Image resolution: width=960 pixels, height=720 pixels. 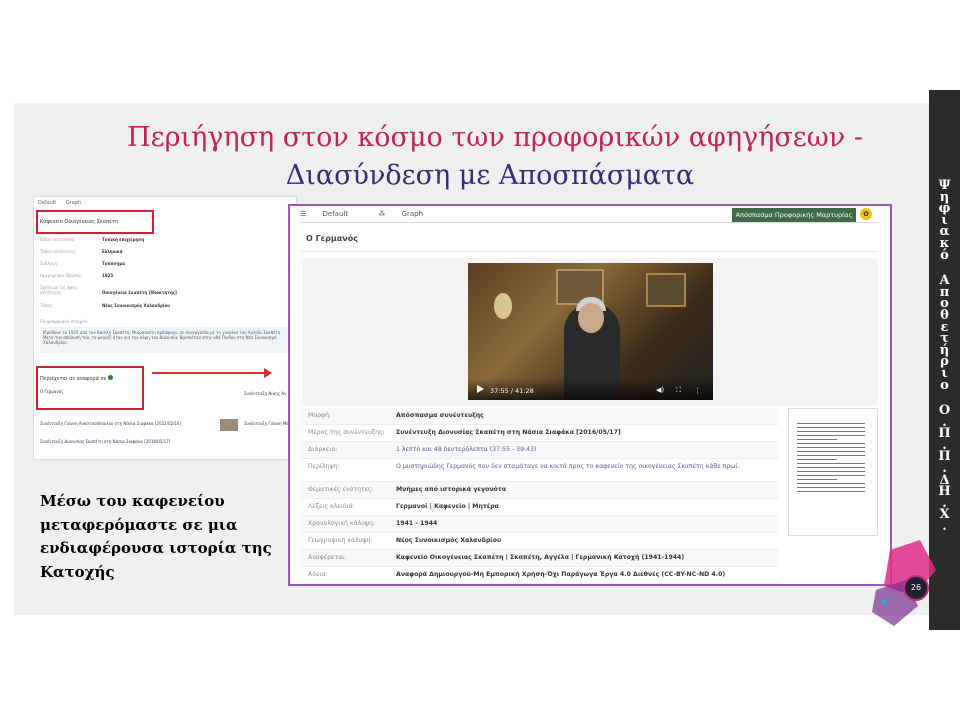 I want to click on meta-value: Απόσπασμα συνέντευξης, so click(x=440, y=415).